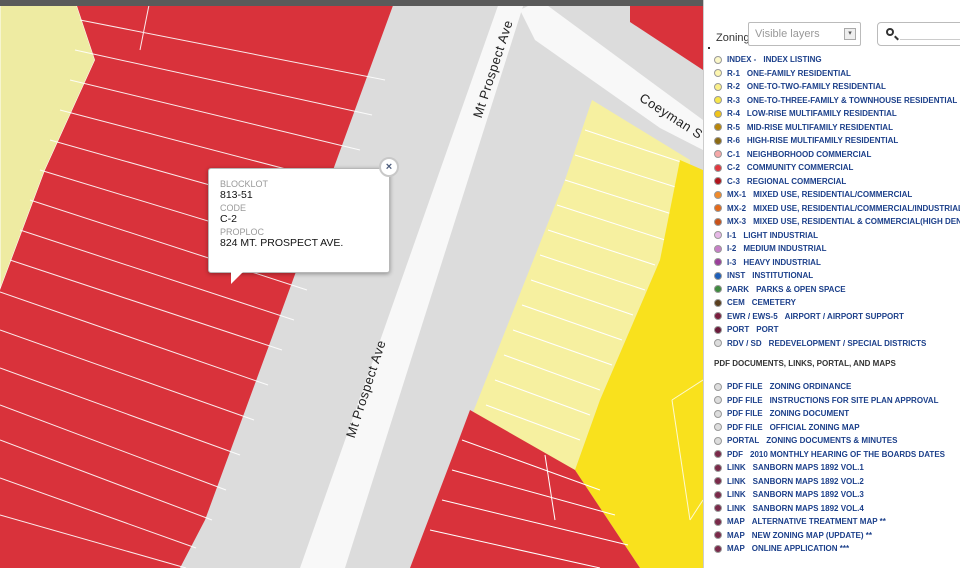  Describe the element at coordinates (242, 232) in the screenshot. I see `popup-label-proploc: PROPLOC` at that location.